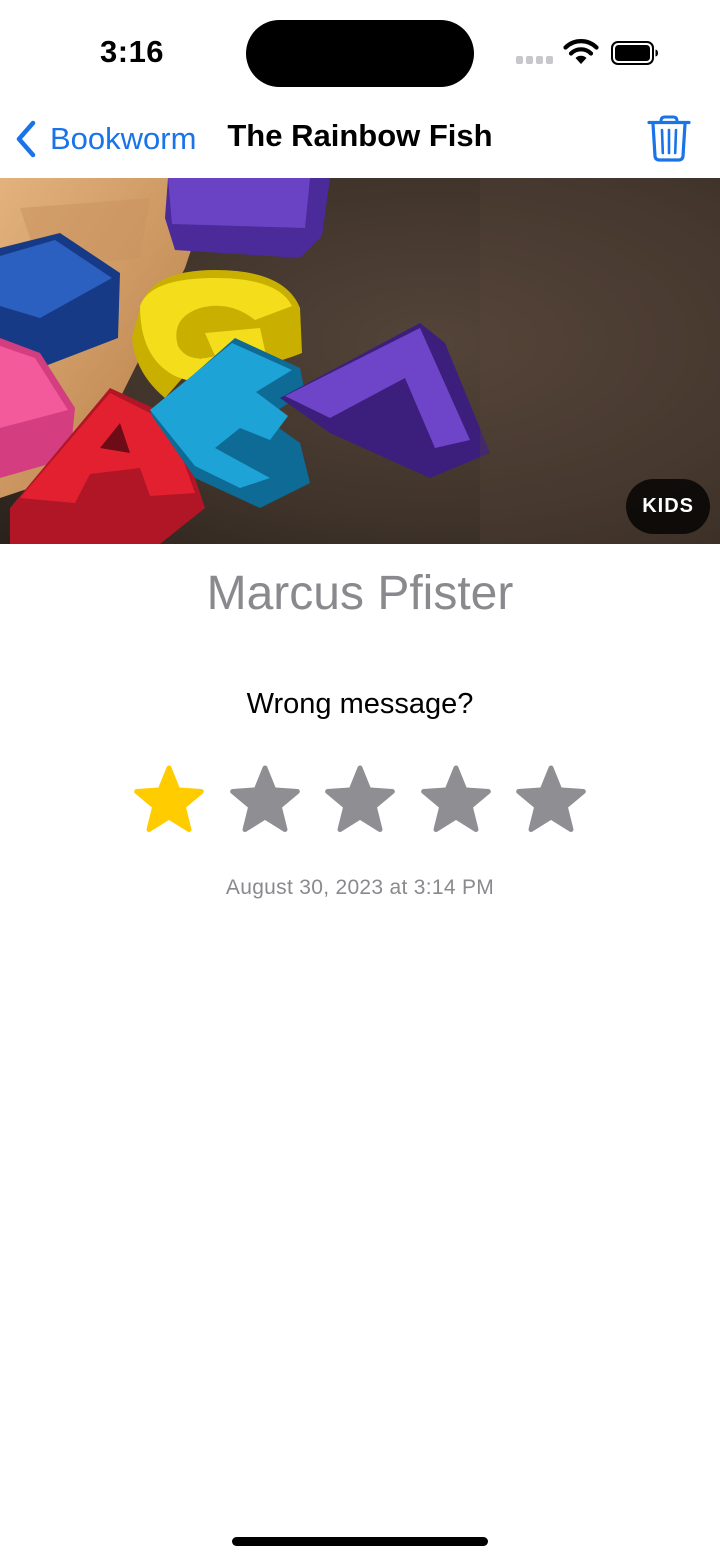 The width and height of the screenshot is (720, 1561). I want to click on rating-stars, so click(360, 800).